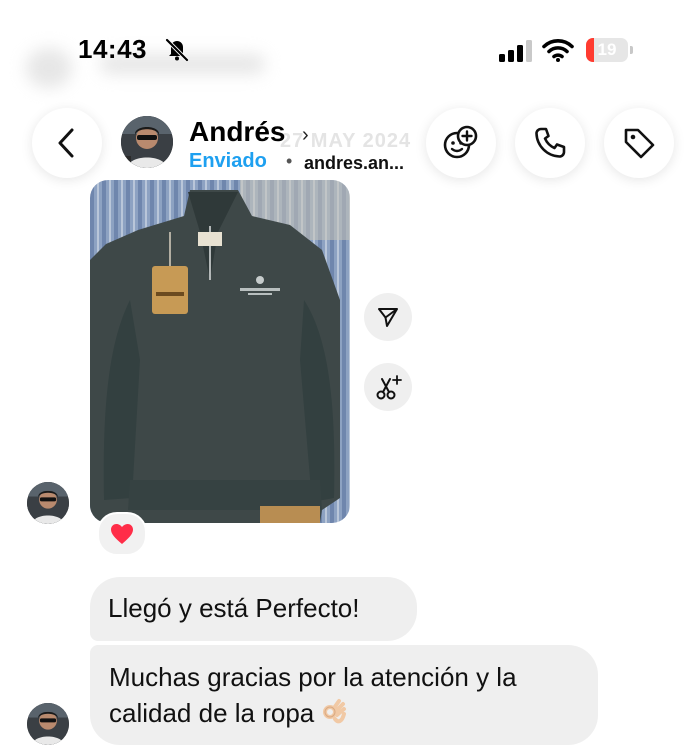  What do you see at coordinates (346, 141) in the screenshot?
I see `timestamp-divider: 27 MAY 2024` at bounding box center [346, 141].